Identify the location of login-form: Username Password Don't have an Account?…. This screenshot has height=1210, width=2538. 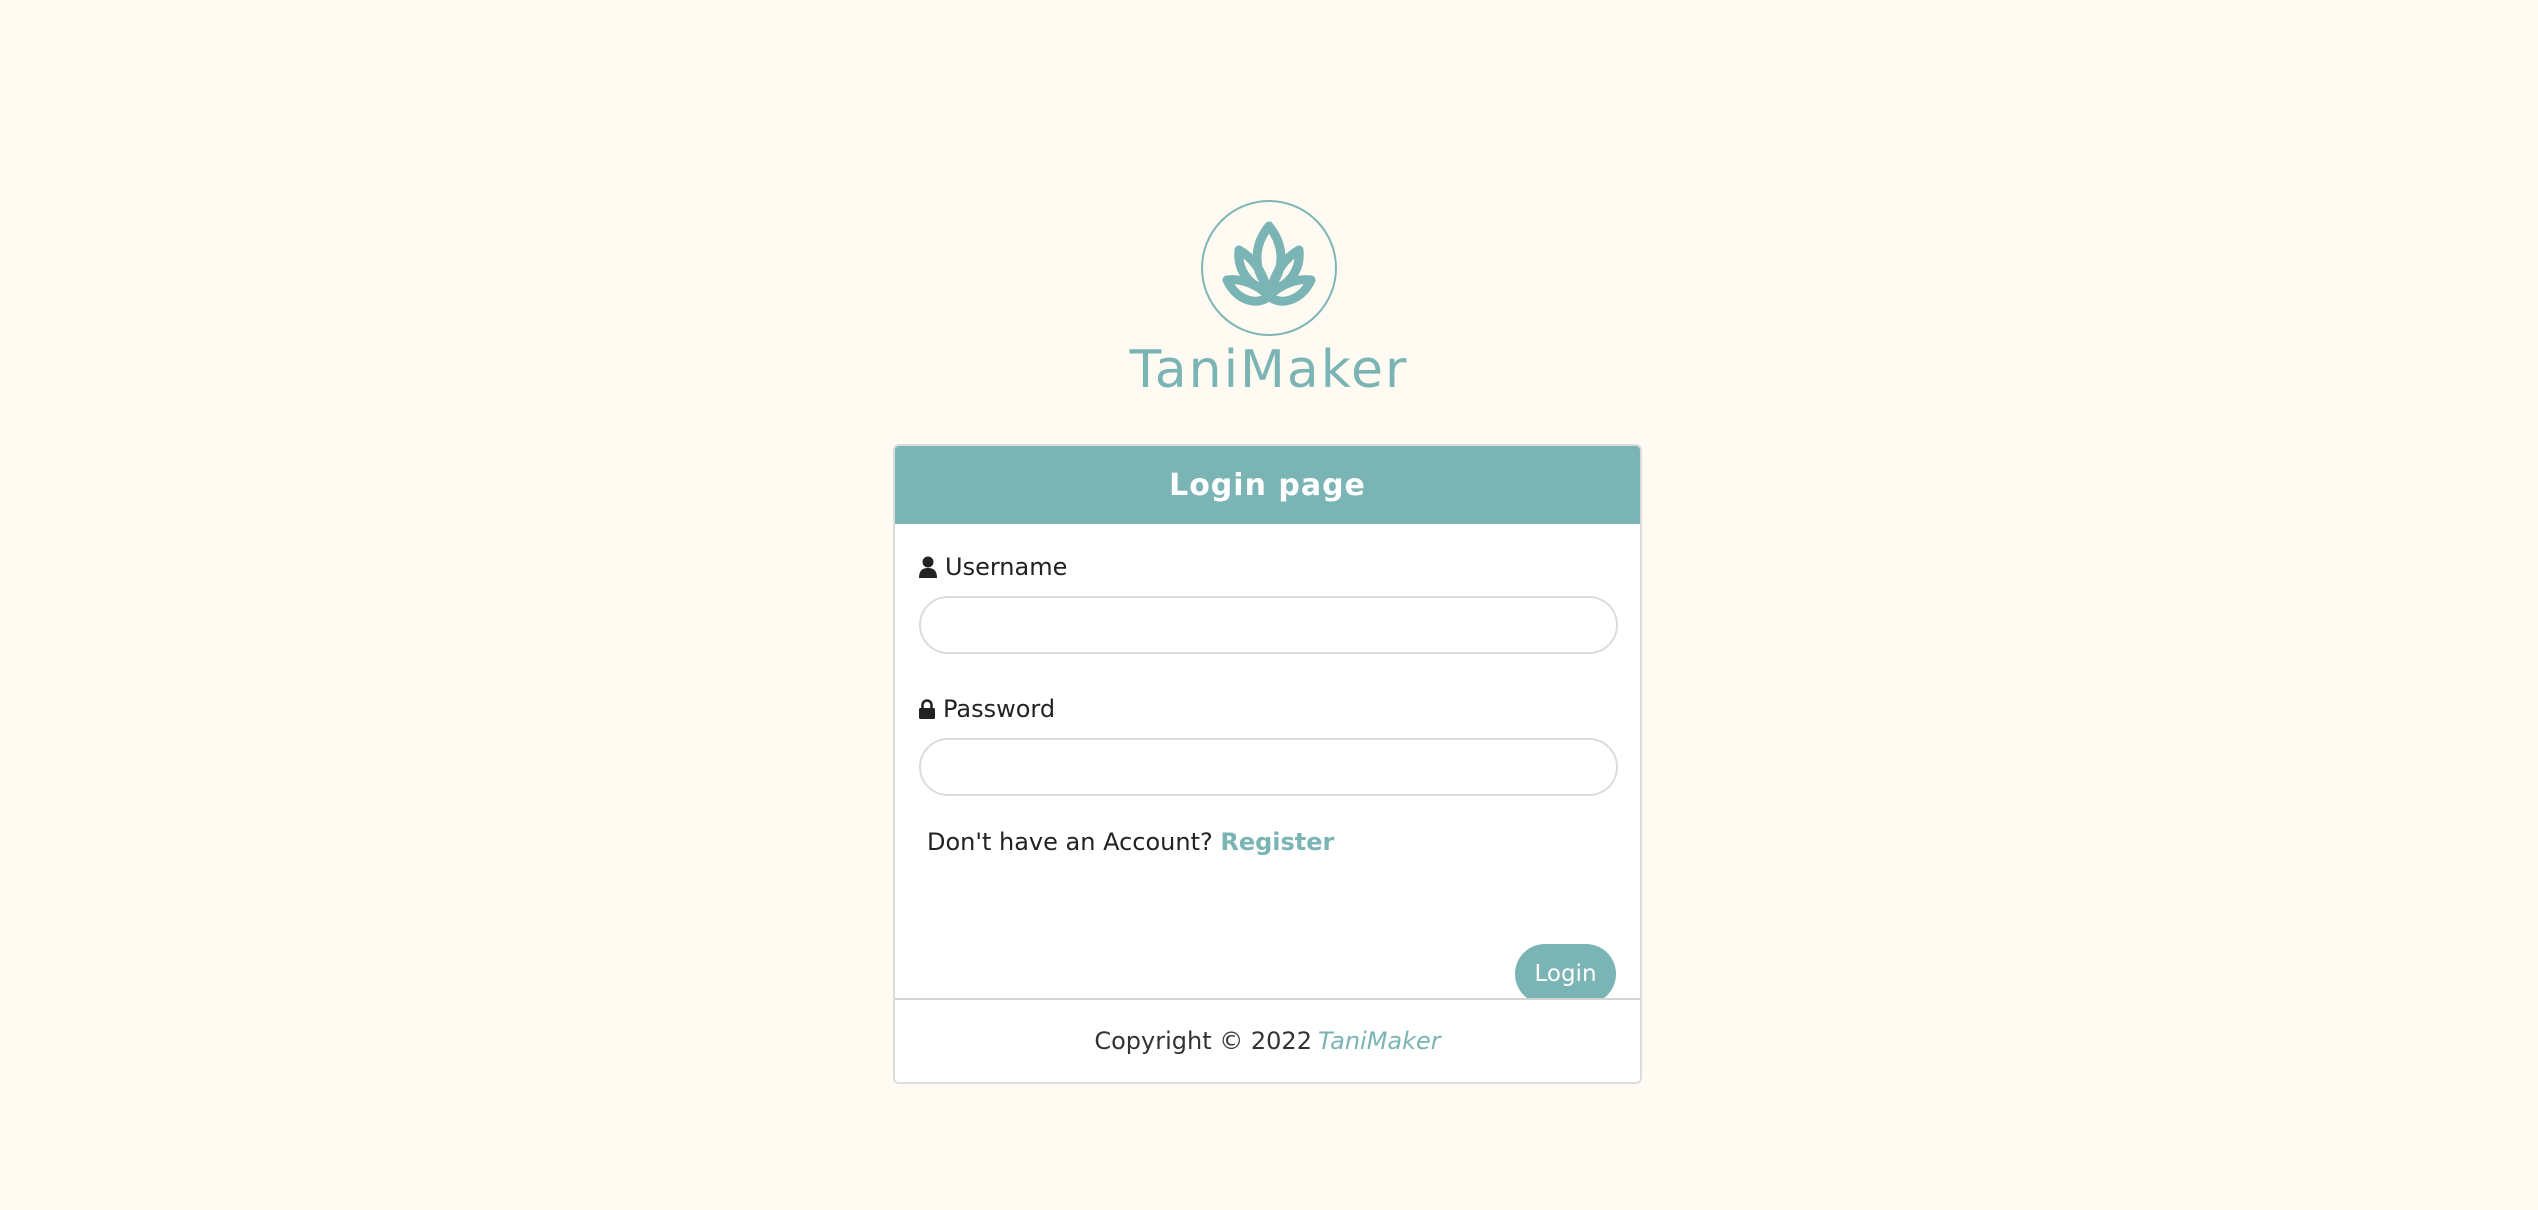
(1267, 764).